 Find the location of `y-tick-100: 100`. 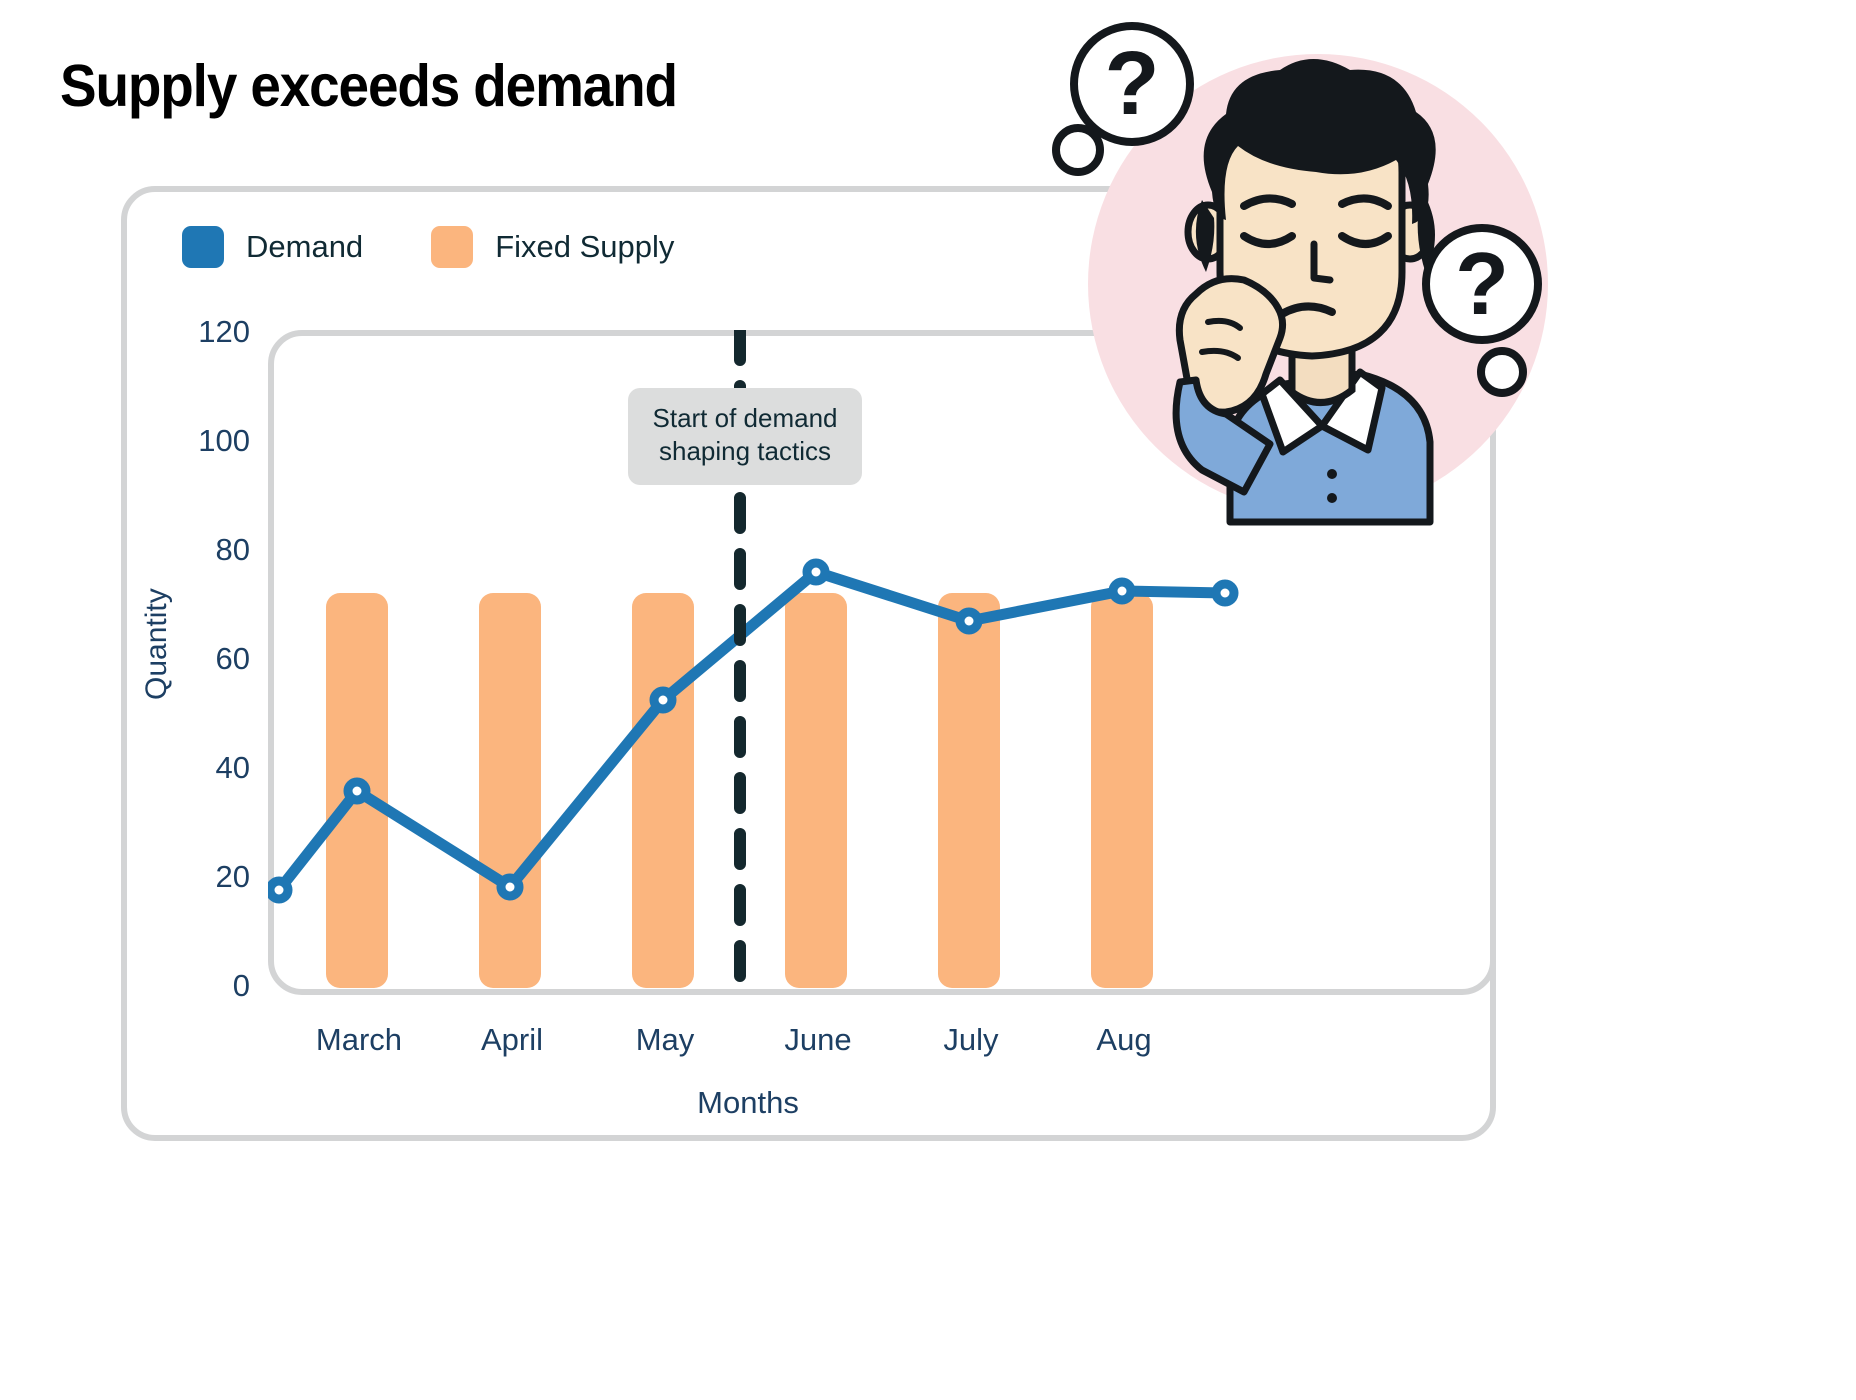

y-tick-100: 100 is located at coordinates (224, 440).